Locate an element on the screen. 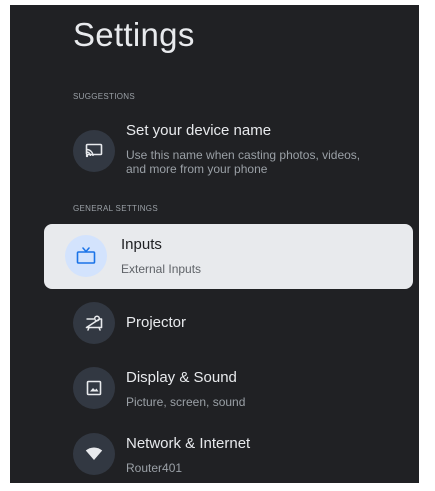 The width and height of the screenshot is (435, 491). settings-item-inputs: Inputs External Inputs is located at coordinates (228, 256).